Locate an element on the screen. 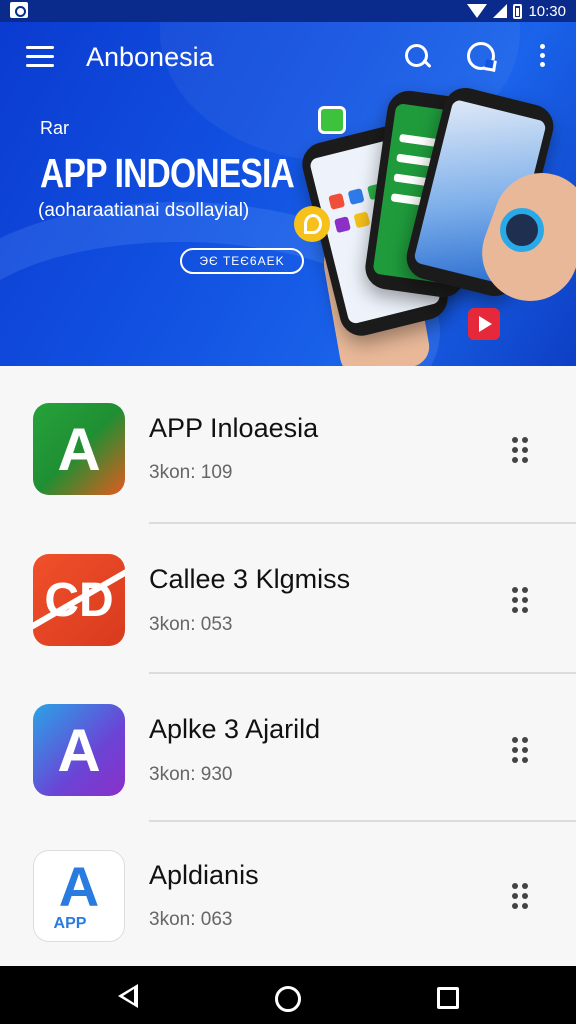 The height and width of the screenshot is (1024, 576). app-meta: 3kon: 053 is located at coordinates (191, 624).